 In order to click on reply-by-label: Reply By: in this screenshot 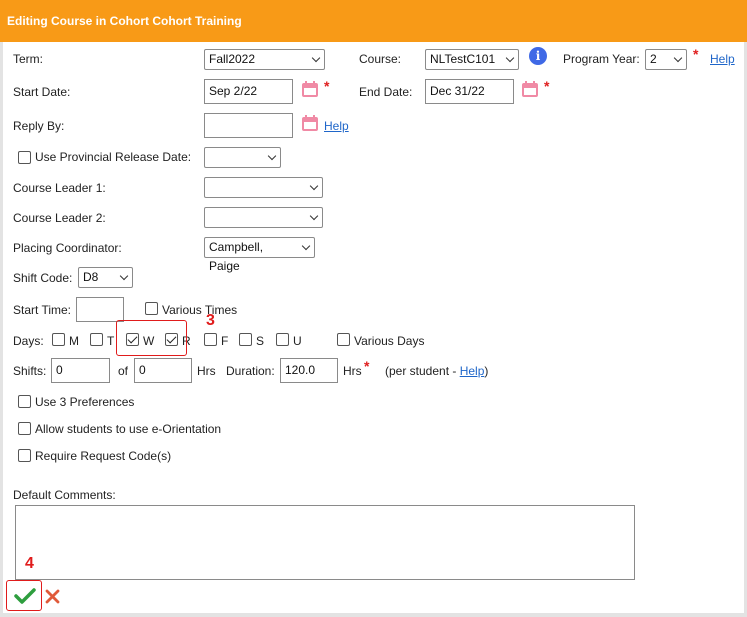, I will do `click(39, 126)`.